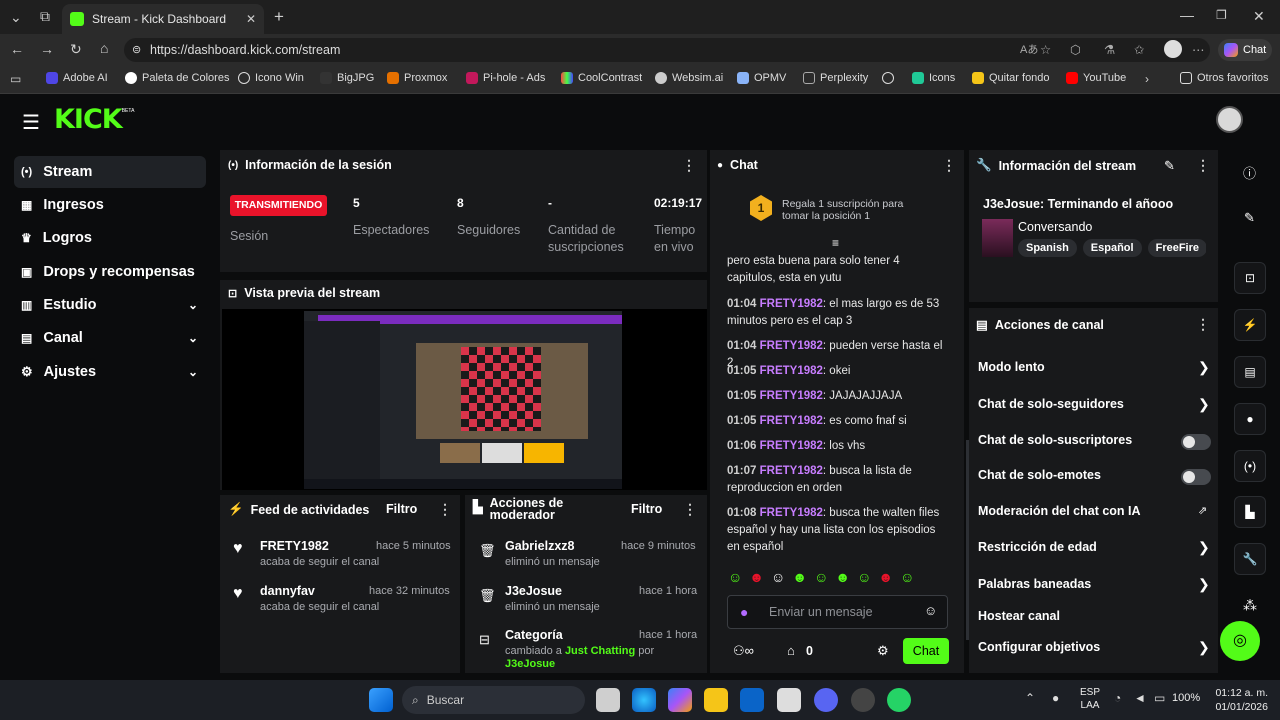 This screenshot has height=720, width=1280. Describe the element at coordinates (826, 700) in the screenshot. I see `discord-icon` at that location.